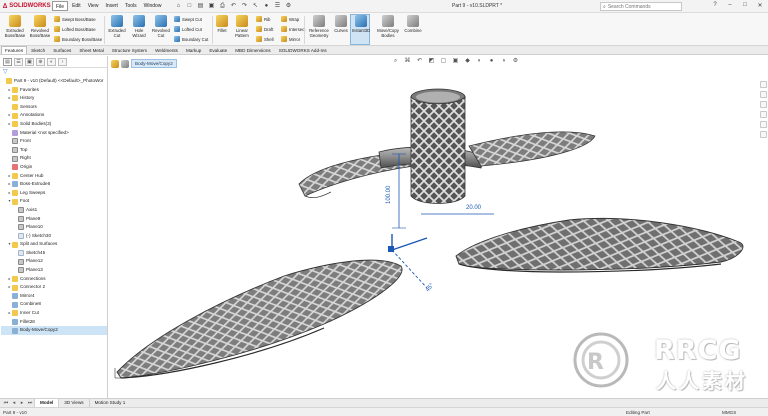 This screenshot has height=416, width=768. Describe the element at coordinates (54, 158) in the screenshot. I see `tree-item: Right` at that location.